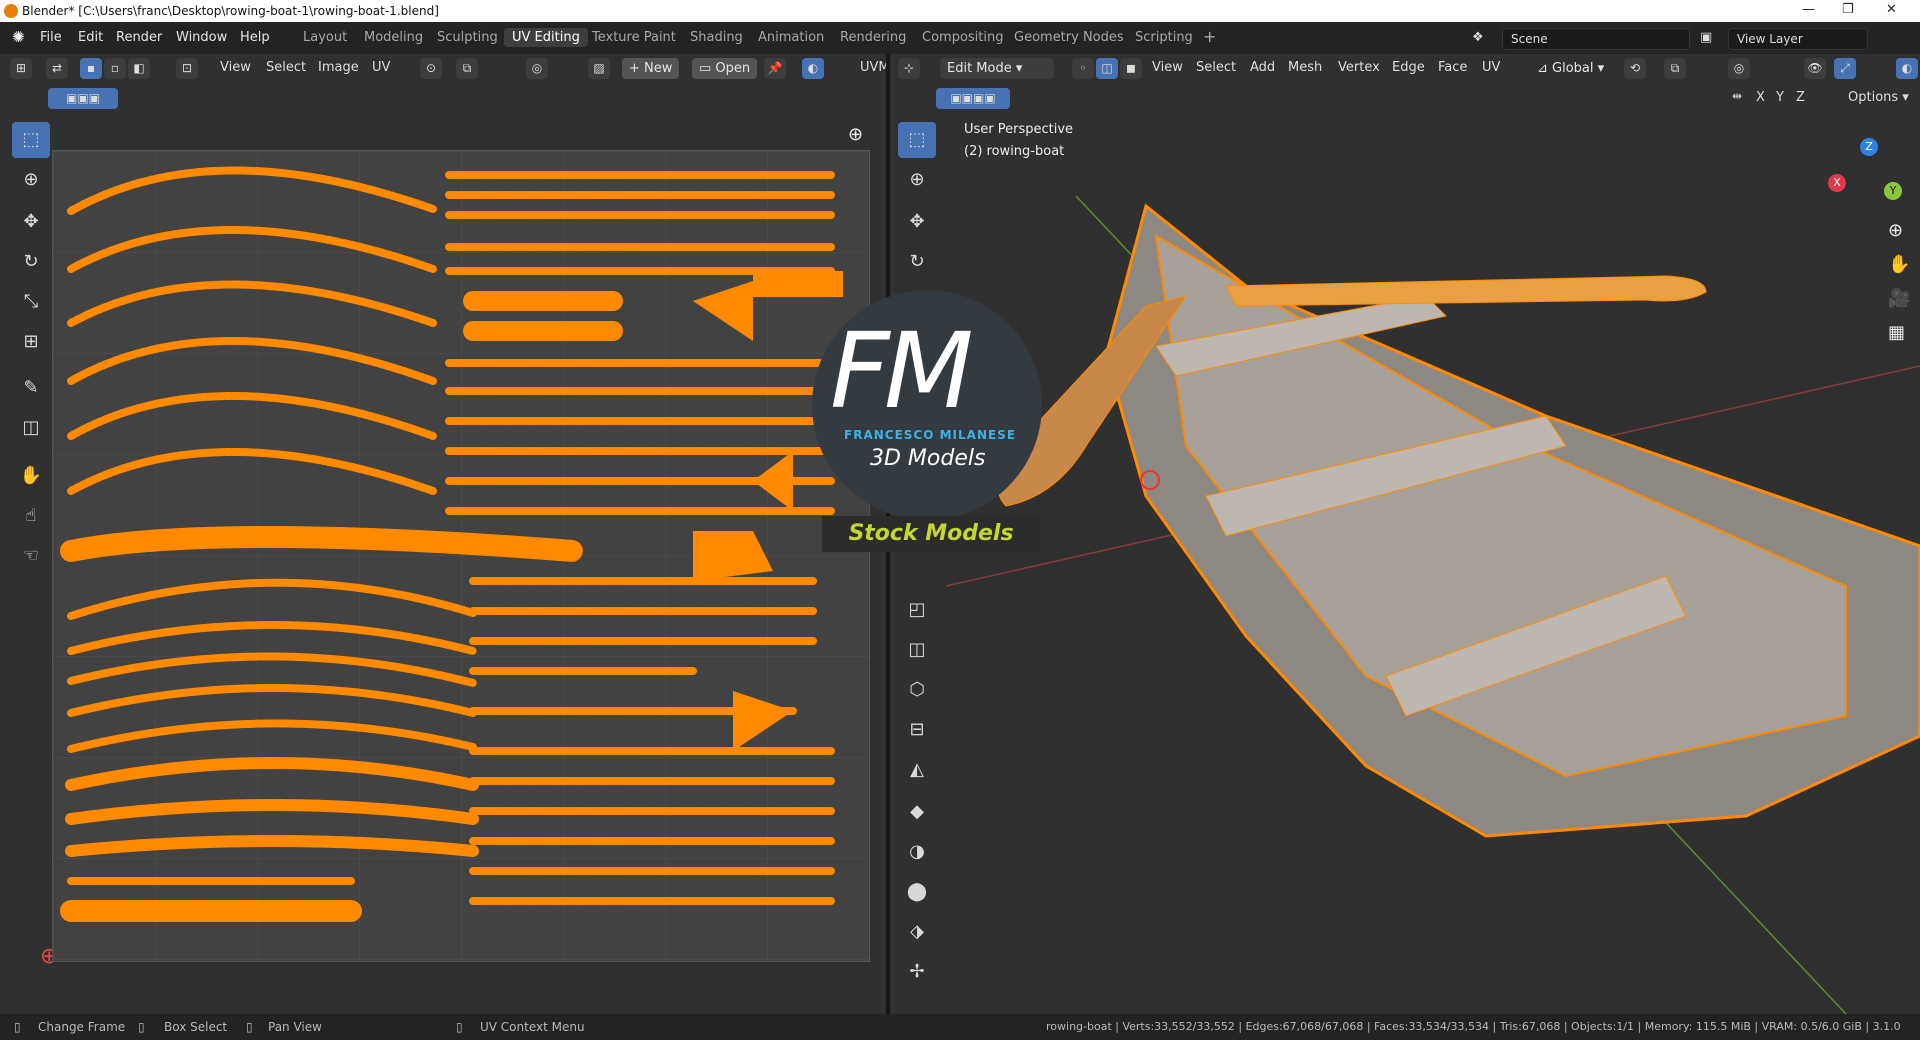 The height and width of the screenshot is (1040, 1920). I want to click on tab-compositing: Compositing, so click(963, 37).